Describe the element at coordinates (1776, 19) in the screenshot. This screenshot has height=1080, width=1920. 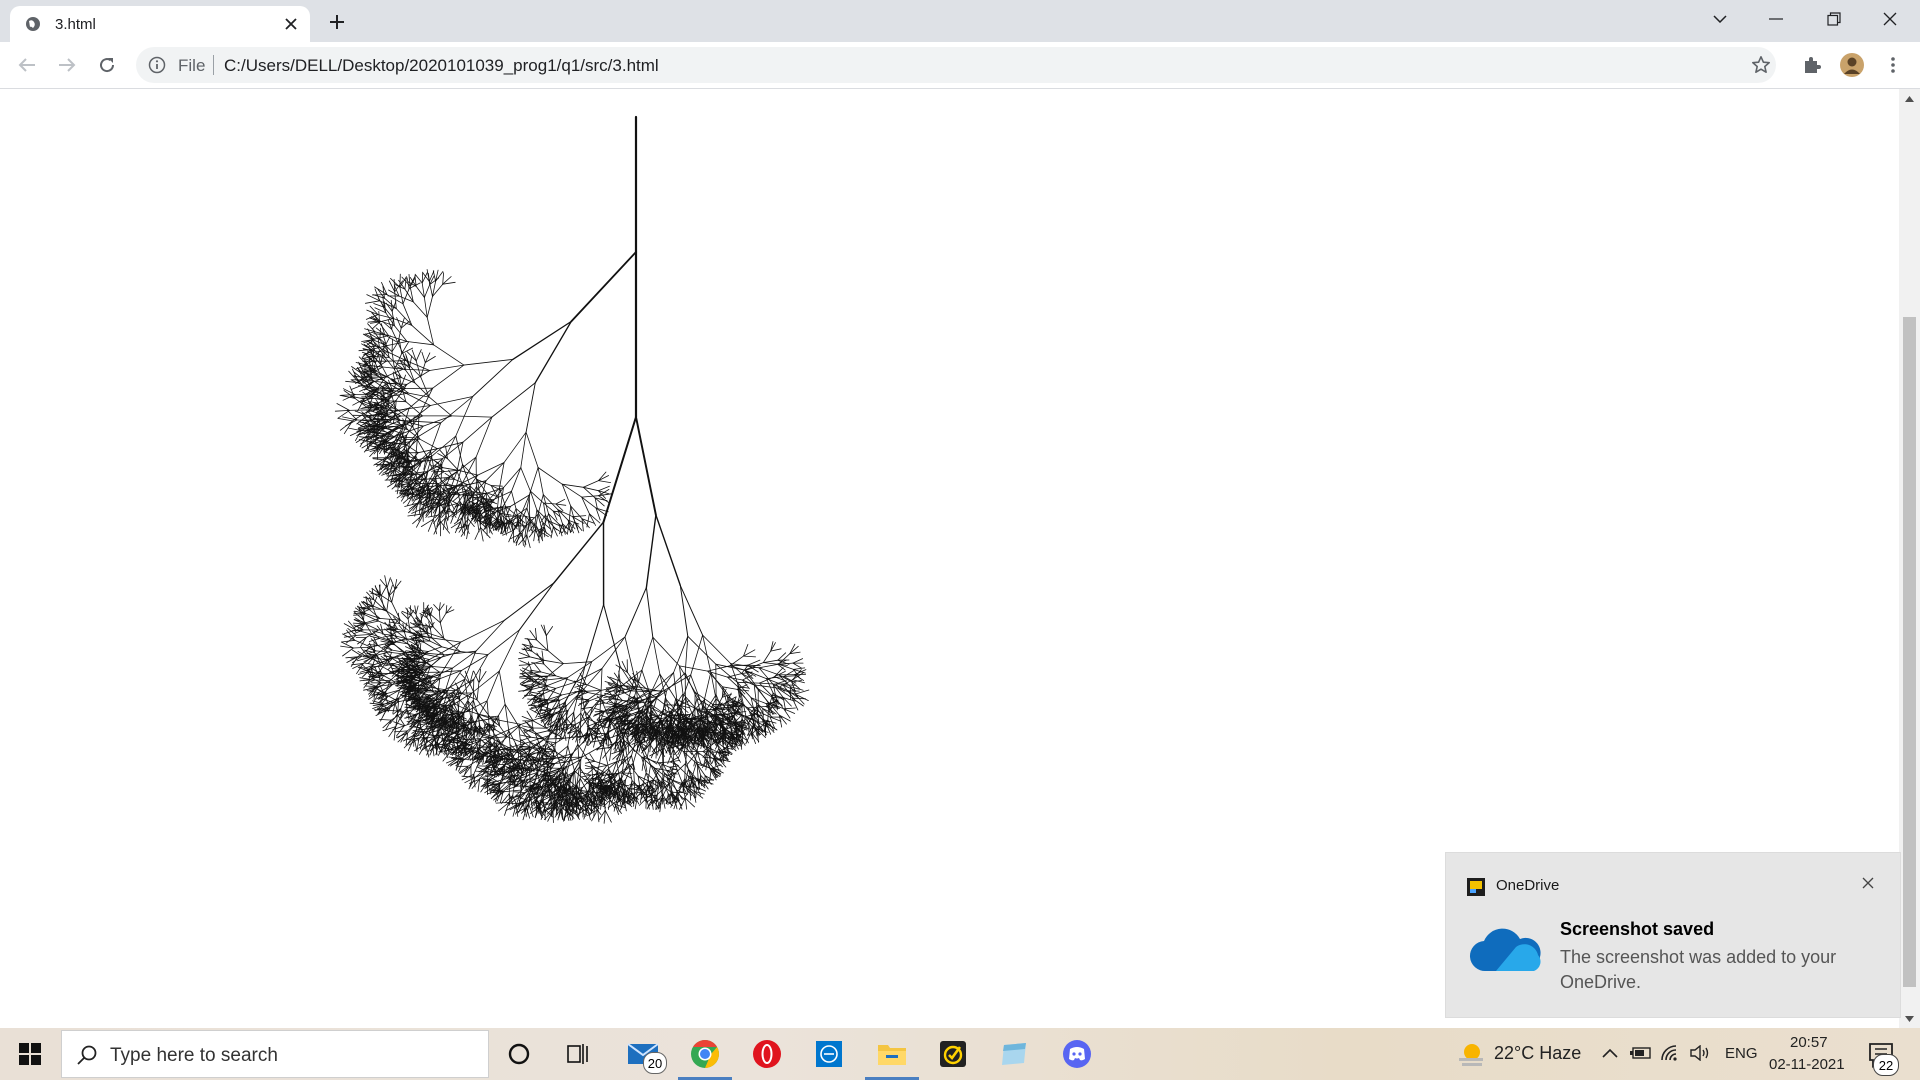
I see `minimize-button` at that location.